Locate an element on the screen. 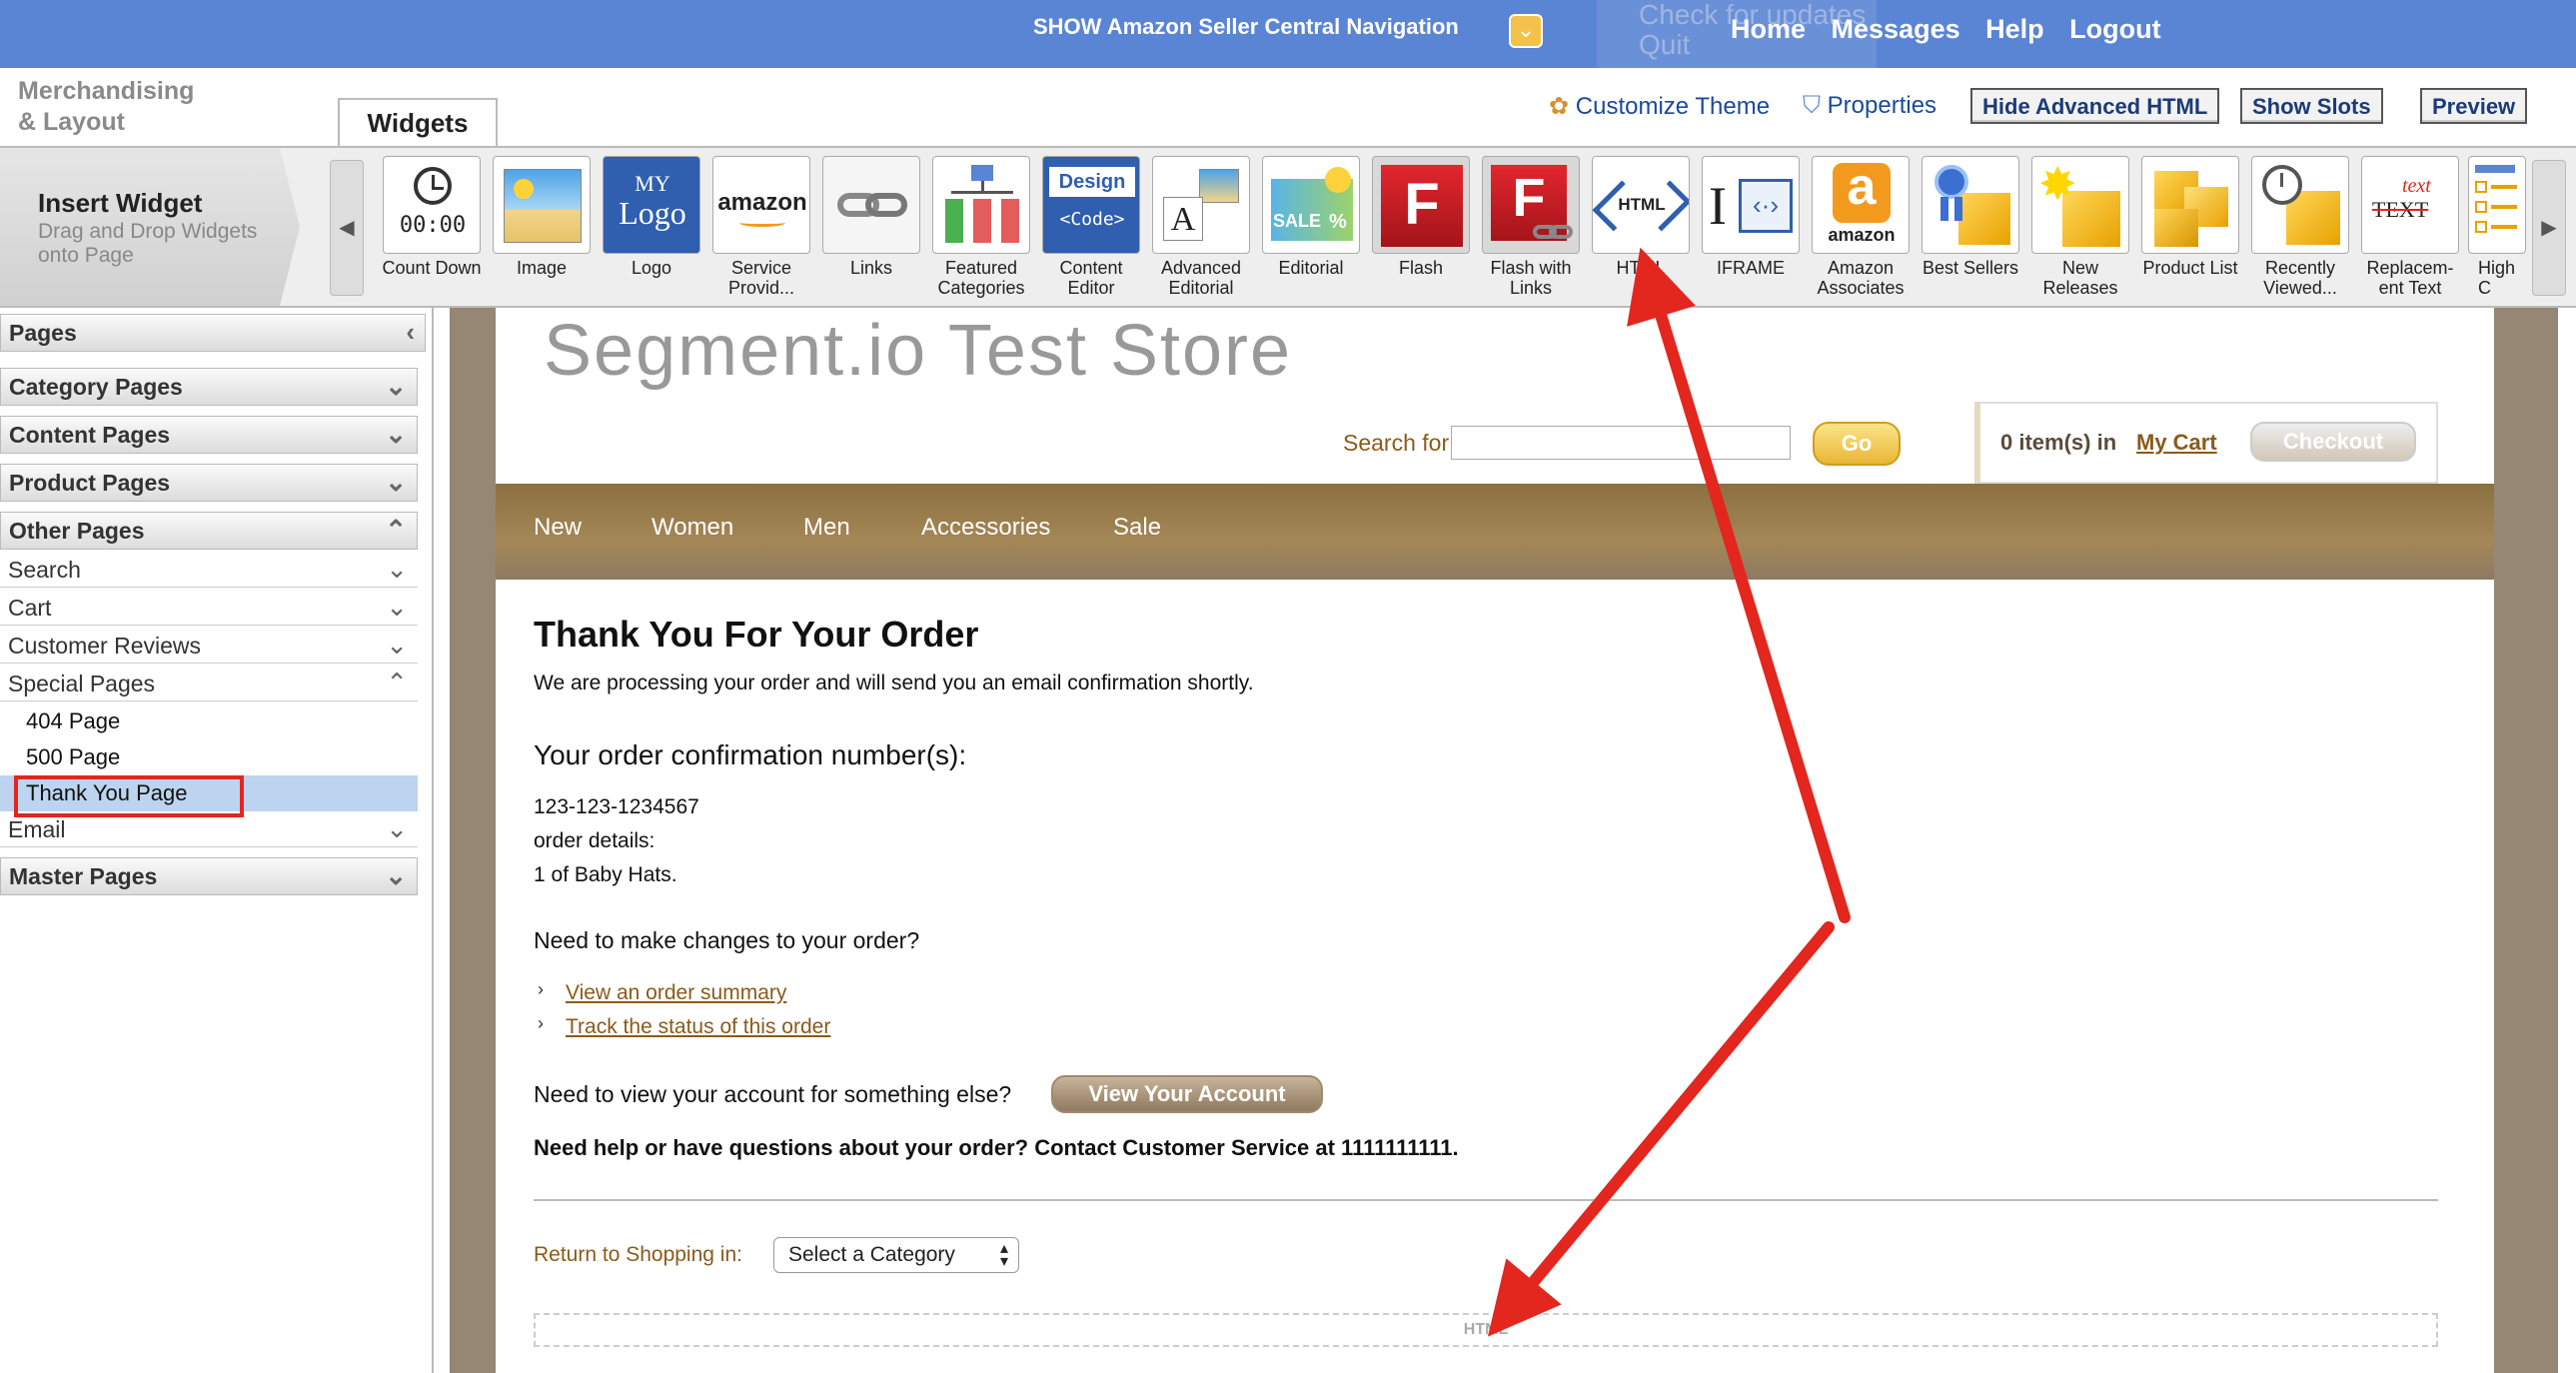  widget-advanced-editorial: A Advanced Editorial is located at coordinates (1201, 227).